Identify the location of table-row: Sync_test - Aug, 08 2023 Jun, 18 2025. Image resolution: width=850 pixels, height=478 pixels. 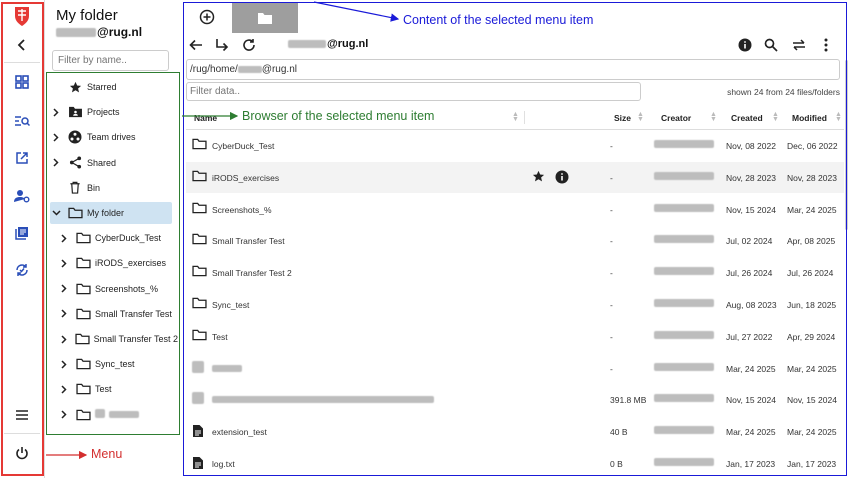
(515, 304).